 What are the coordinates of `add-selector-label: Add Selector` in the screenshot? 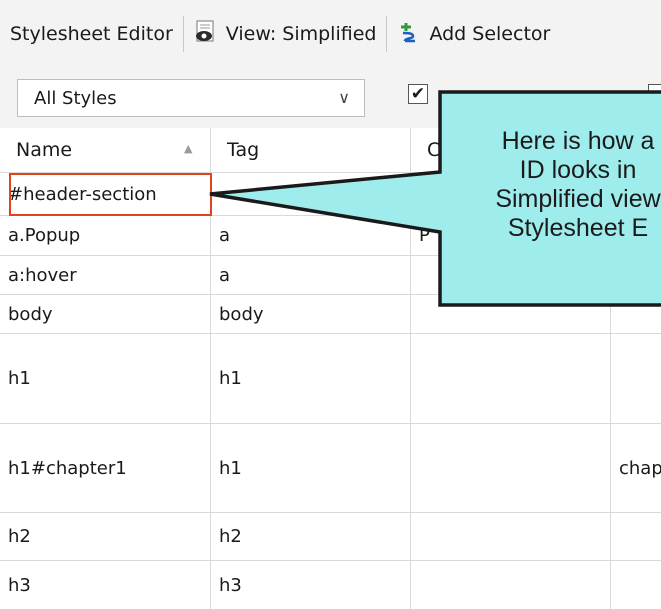 It's located at (490, 34).